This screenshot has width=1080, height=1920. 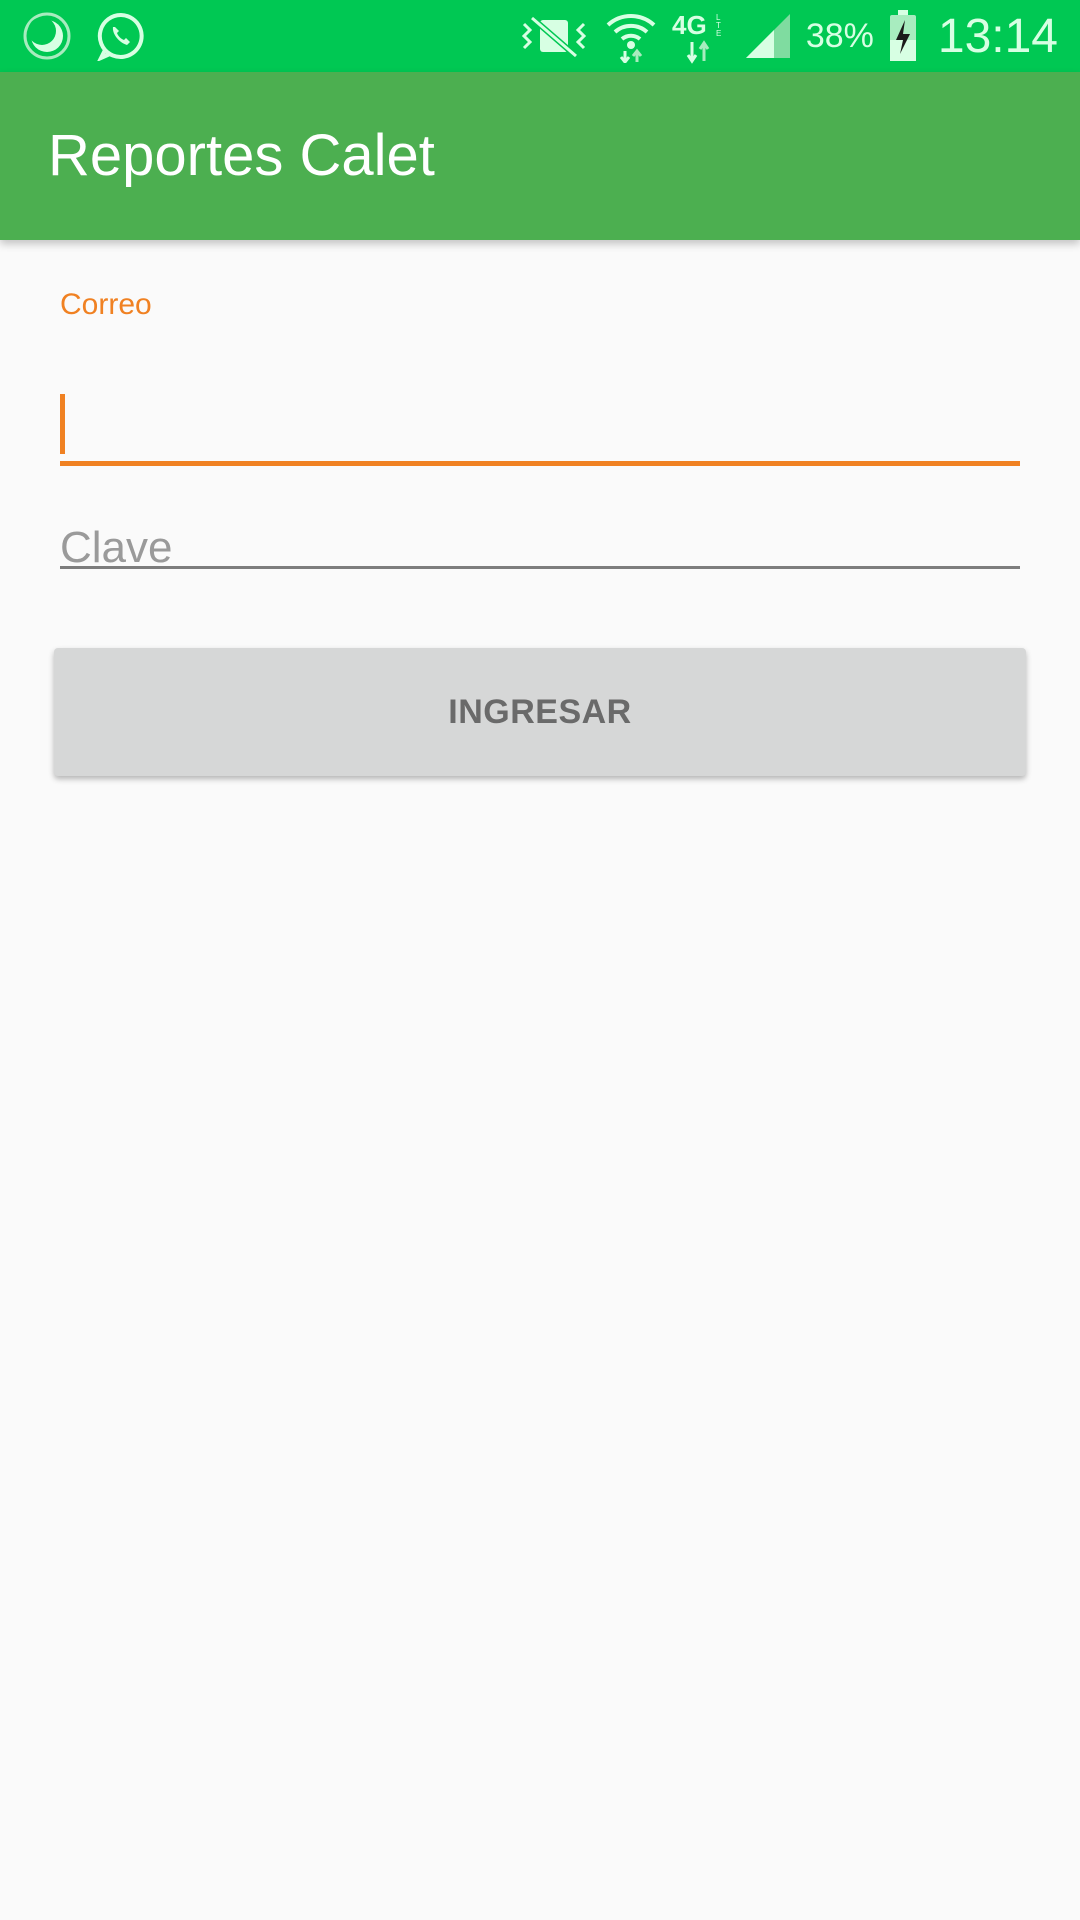 What do you see at coordinates (768, 36) in the screenshot?
I see `cell-signal-icon` at bounding box center [768, 36].